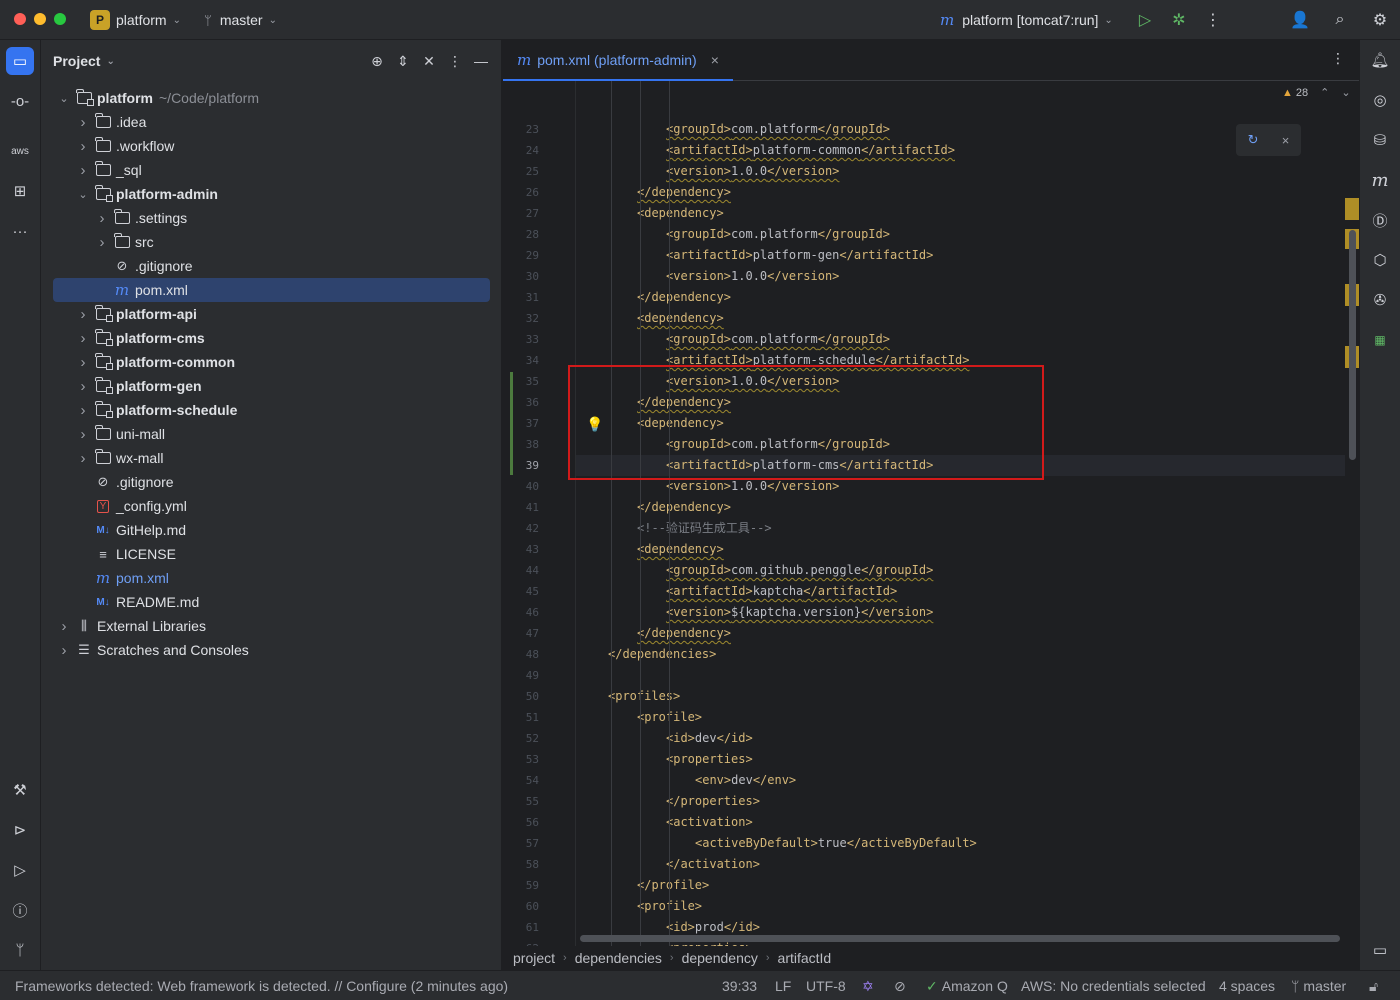  Describe the element at coordinates (1380, 950) in the screenshot. I see `terminal-icon: ▭` at that location.